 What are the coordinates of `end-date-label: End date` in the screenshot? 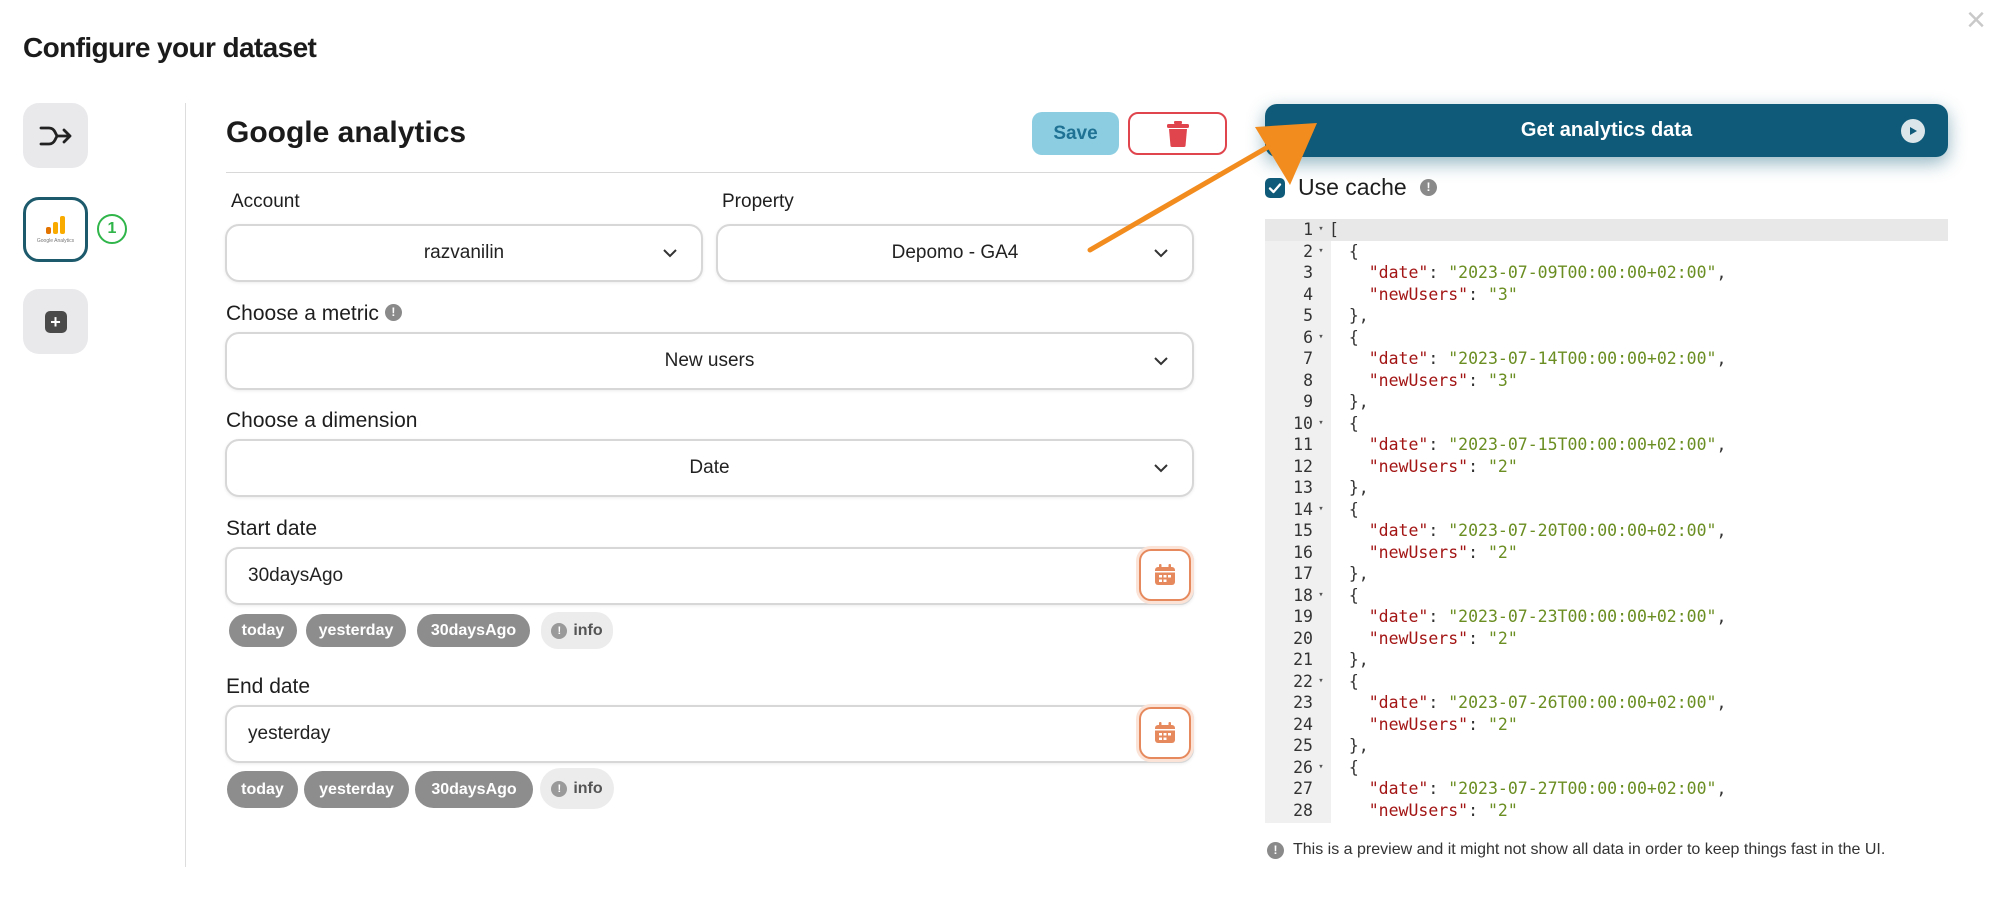 It's located at (268, 686).